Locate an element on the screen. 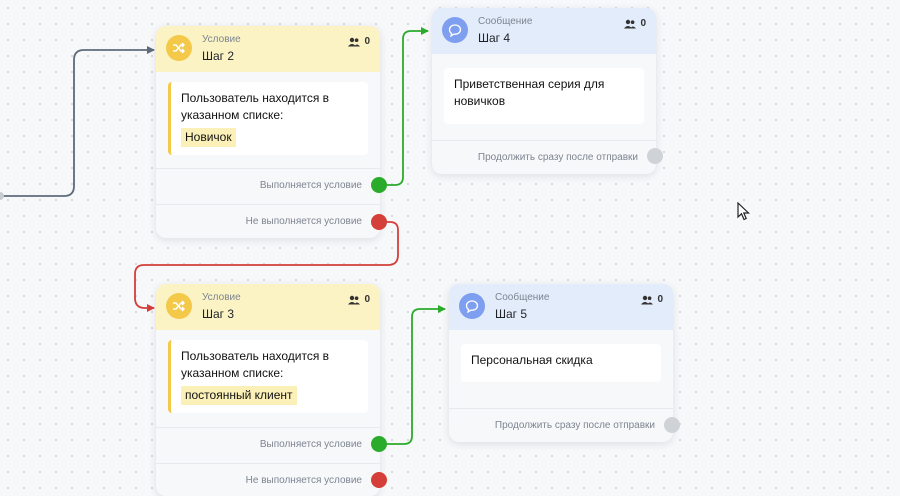  step2-yes-port is located at coordinates (379, 185).